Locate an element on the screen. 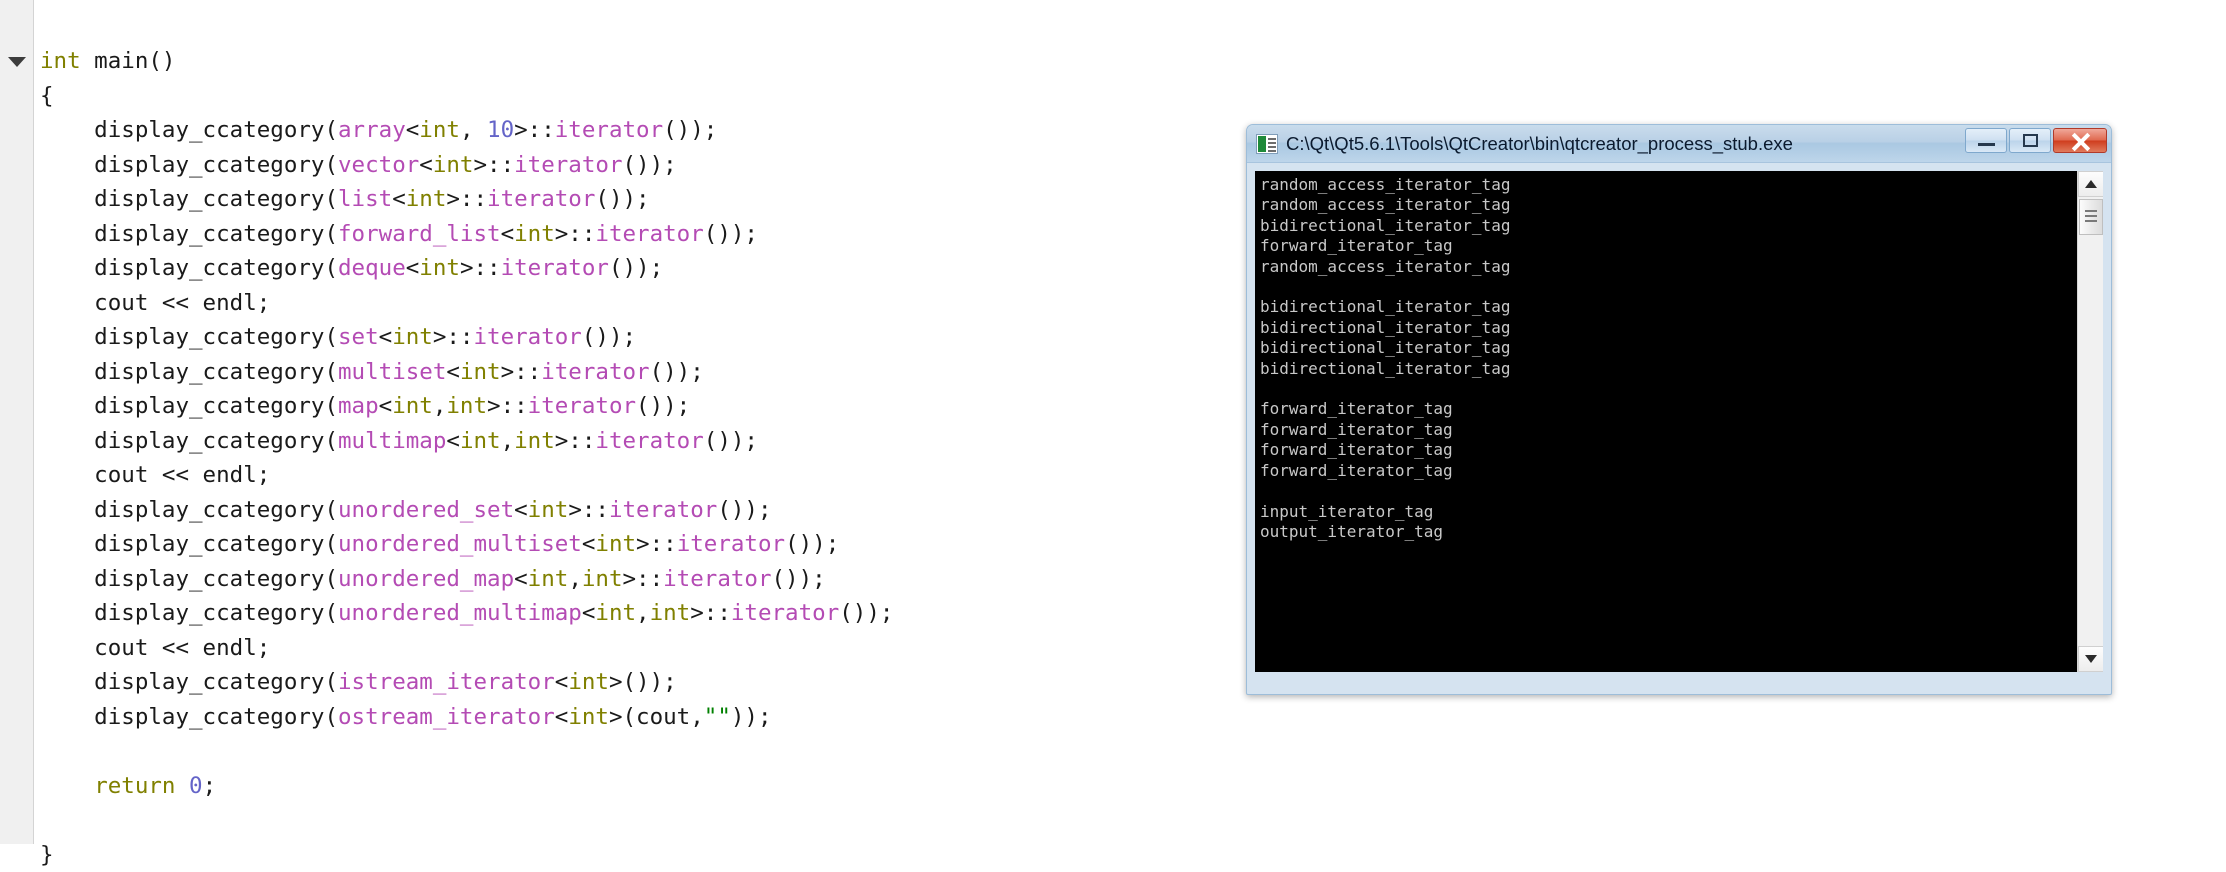 Image resolution: width=2226 pixels, height=872 pixels. code-token: ostream_iterator is located at coordinates (446, 717).